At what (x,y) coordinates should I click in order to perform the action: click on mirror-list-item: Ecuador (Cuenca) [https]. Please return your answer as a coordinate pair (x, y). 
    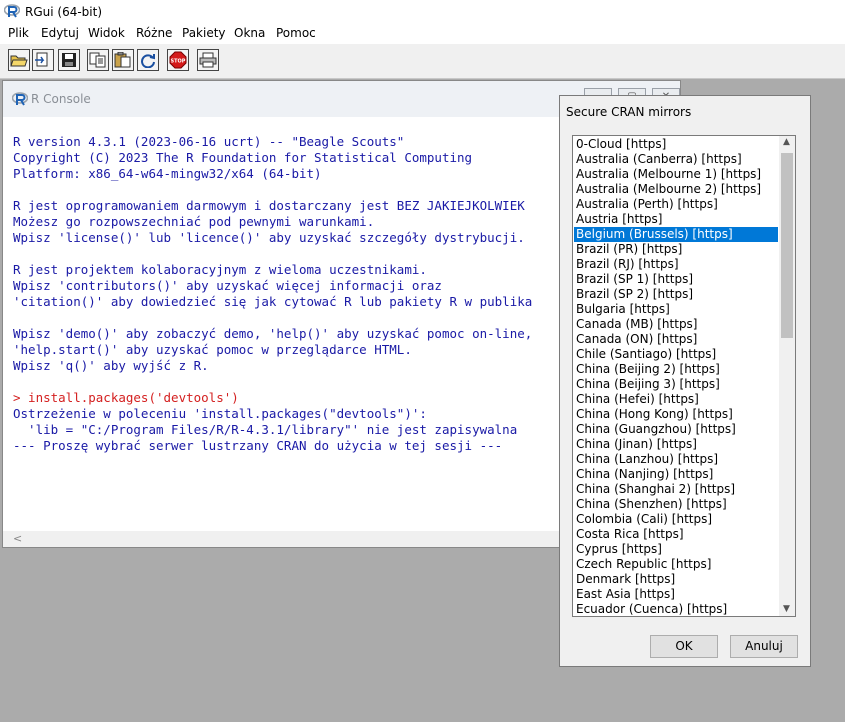
    Looking at the image, I should click on (676, 609).